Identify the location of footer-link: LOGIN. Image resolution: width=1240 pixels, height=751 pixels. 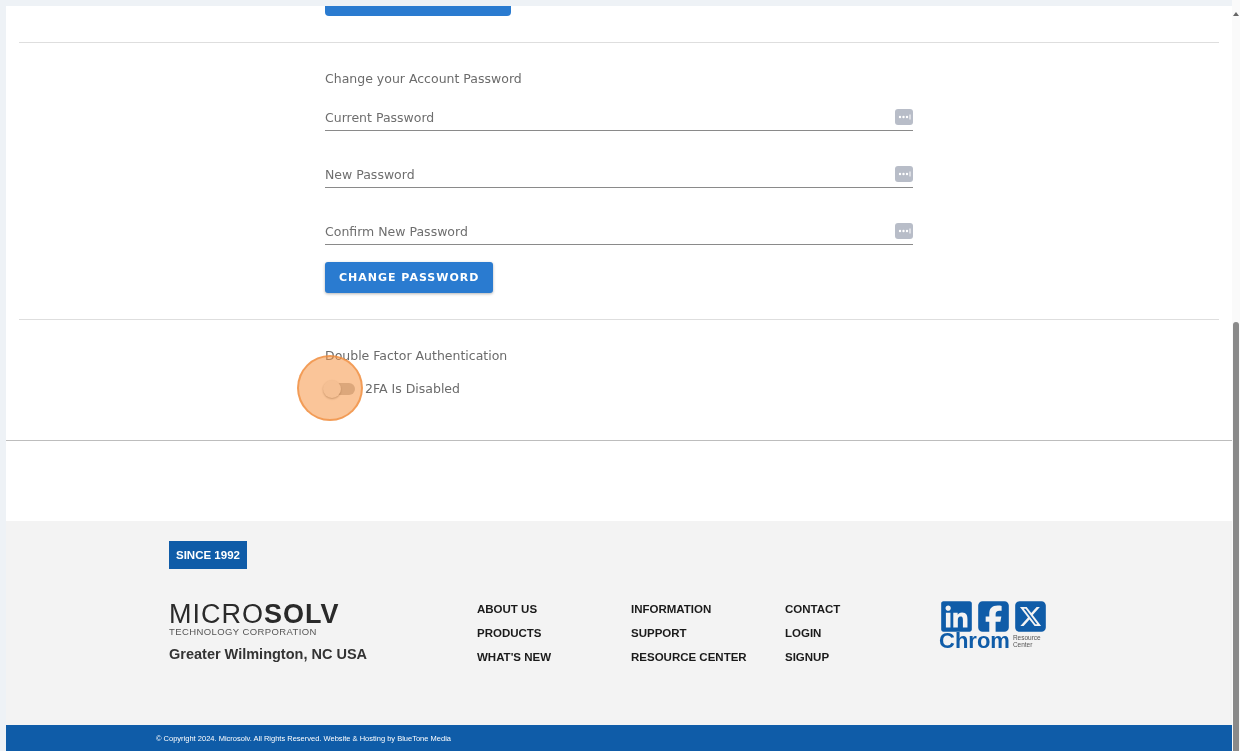
(862, 633).